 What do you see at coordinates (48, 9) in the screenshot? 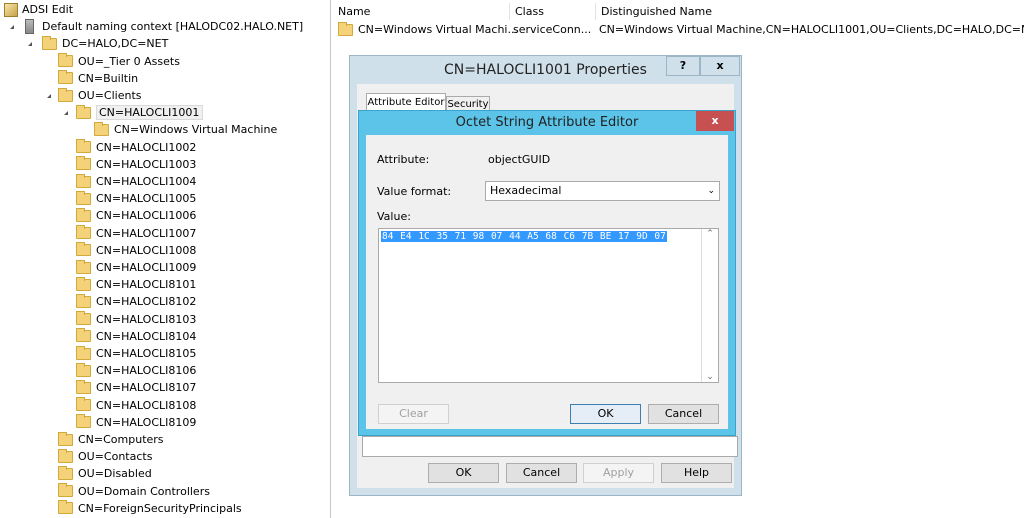
I see `tree-item-label: ADSI Edit` at bounding box center [48, 9].